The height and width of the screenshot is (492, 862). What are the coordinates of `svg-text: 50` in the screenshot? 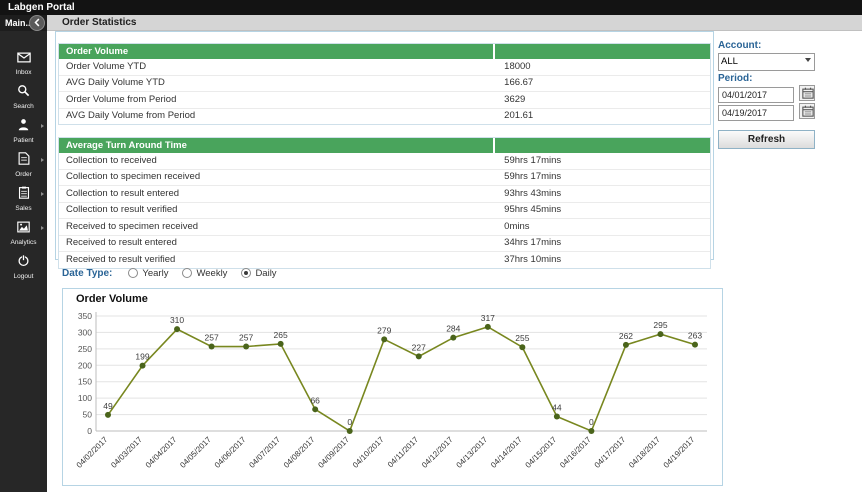 It's located at (88, 415).